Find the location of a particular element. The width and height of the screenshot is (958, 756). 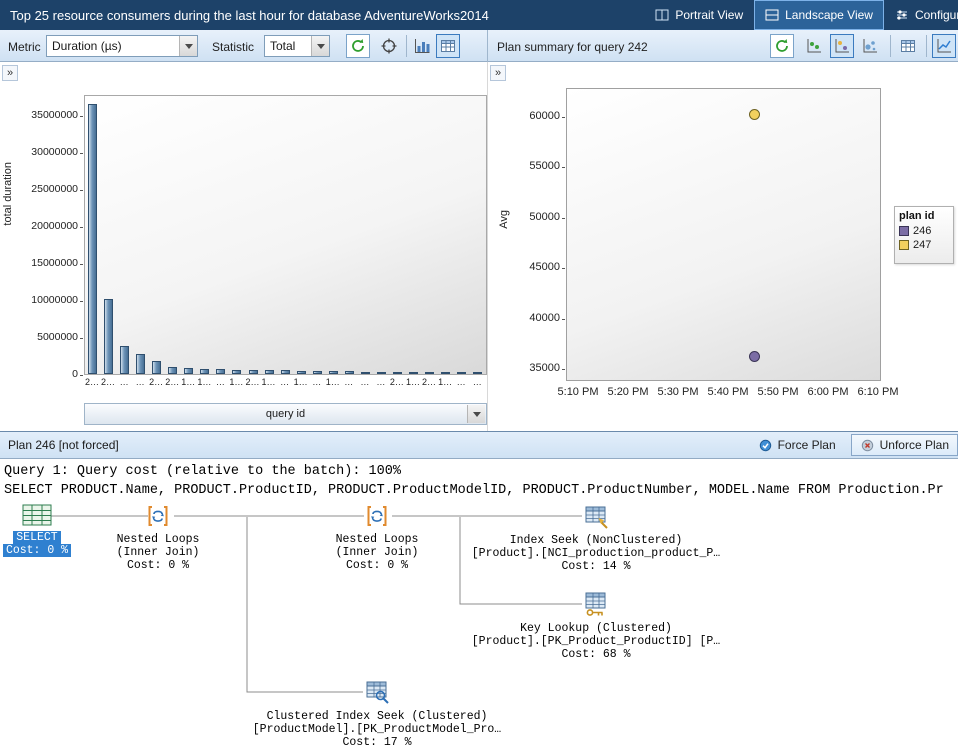

y-axis-tick-label: 35000 is located at coordinates (544, 368).